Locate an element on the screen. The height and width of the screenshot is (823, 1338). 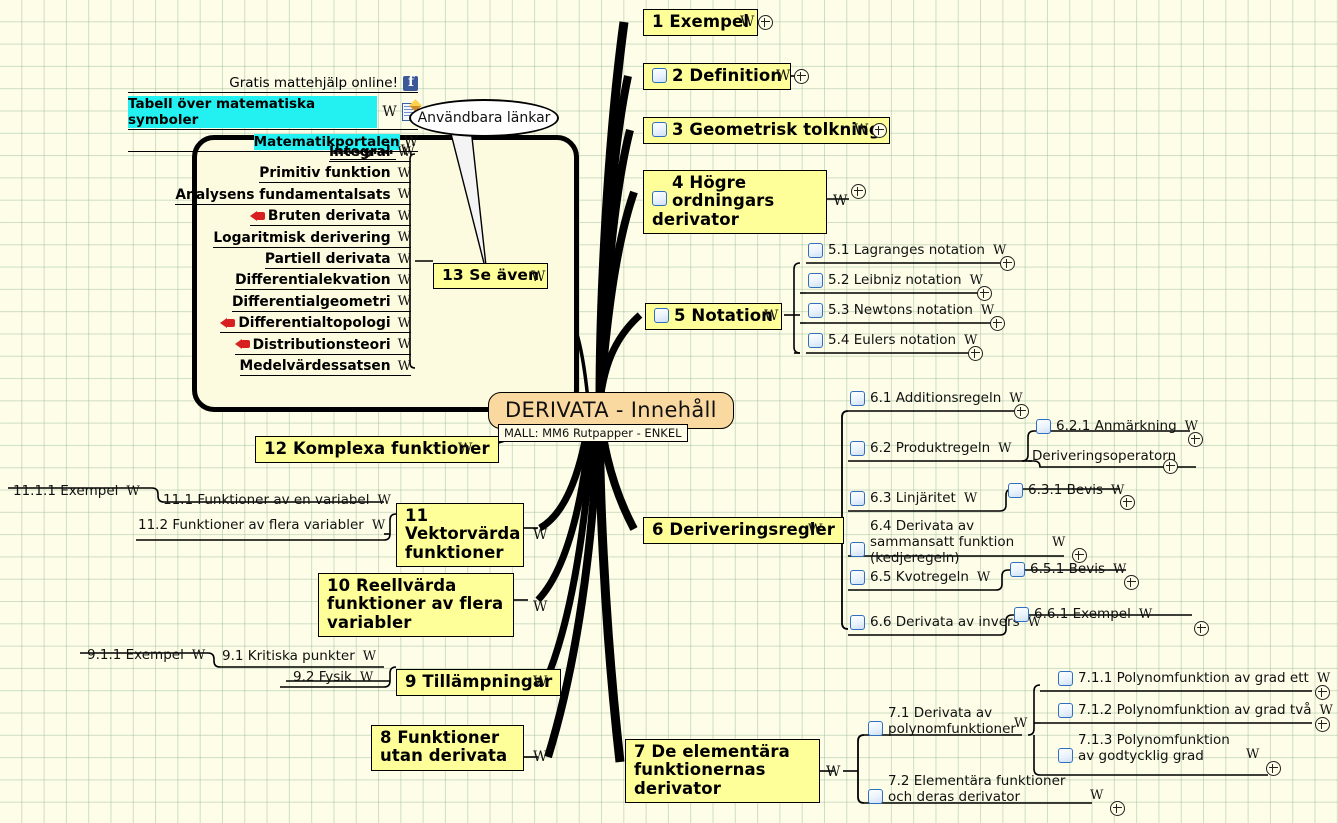
notation-child: 5.2 Leibniz notation W is located at coordinates (895, 281).